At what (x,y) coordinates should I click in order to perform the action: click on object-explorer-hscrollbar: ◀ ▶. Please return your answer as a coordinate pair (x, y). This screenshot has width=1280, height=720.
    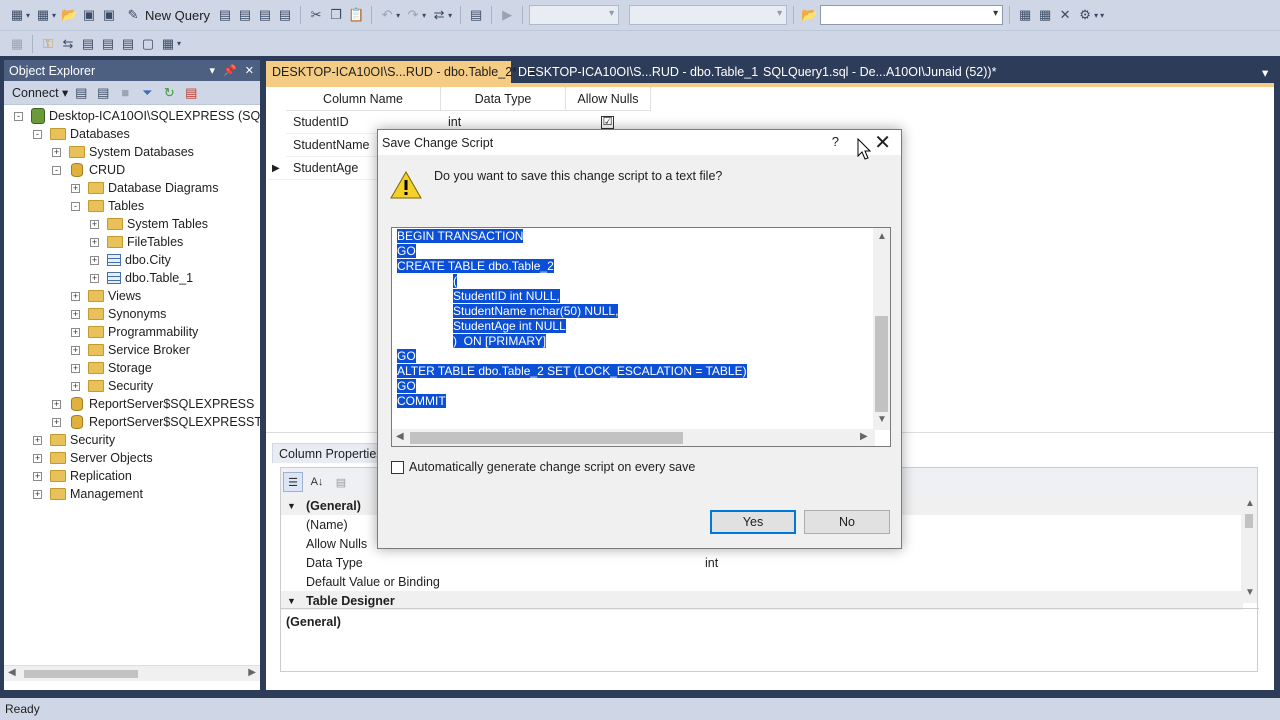
    Looking at the image, I should click on (132, 673).